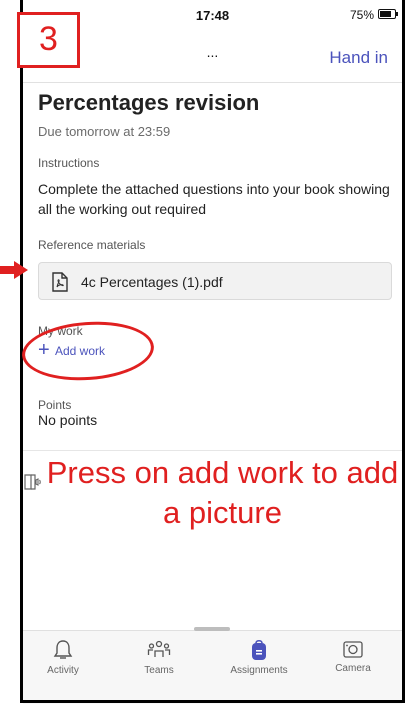  I want to click on tab-assignments: Assignments, so click(259, 657).